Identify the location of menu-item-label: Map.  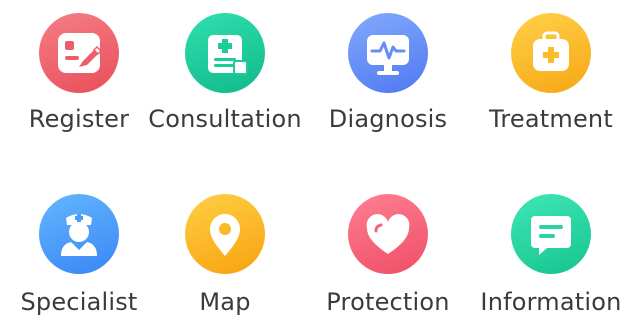
(225, 302).